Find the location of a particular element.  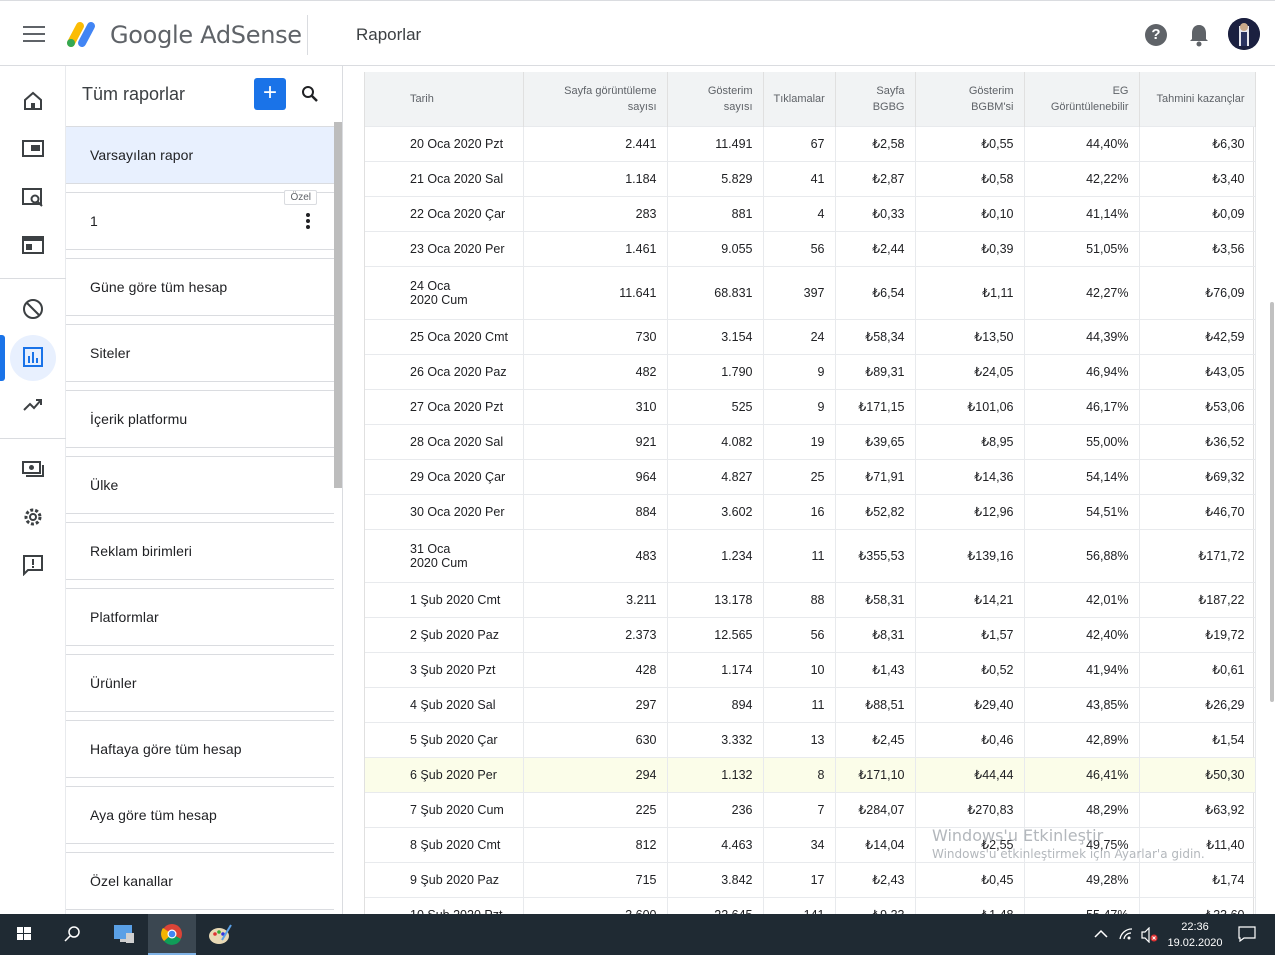

rail-payments is located at coordinates (33, 470).